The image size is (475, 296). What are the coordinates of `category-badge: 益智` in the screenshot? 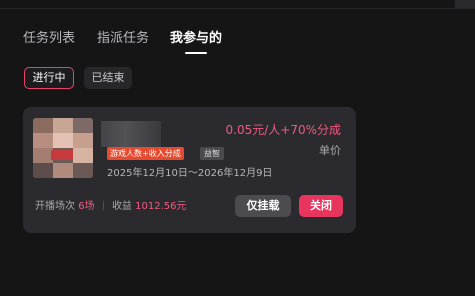 It's located at (212, 153).